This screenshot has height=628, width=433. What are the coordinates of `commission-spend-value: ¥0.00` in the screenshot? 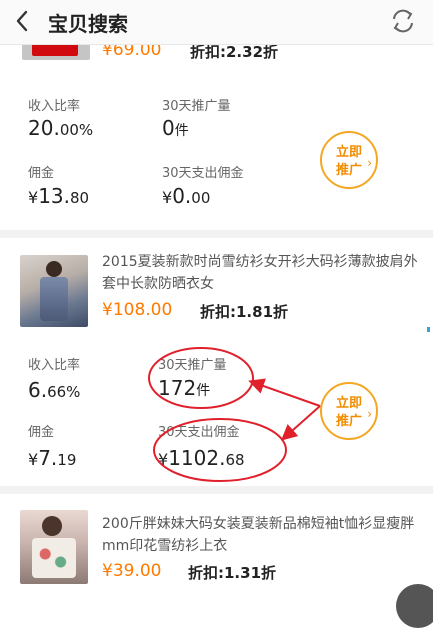 It's located at (186, 196).